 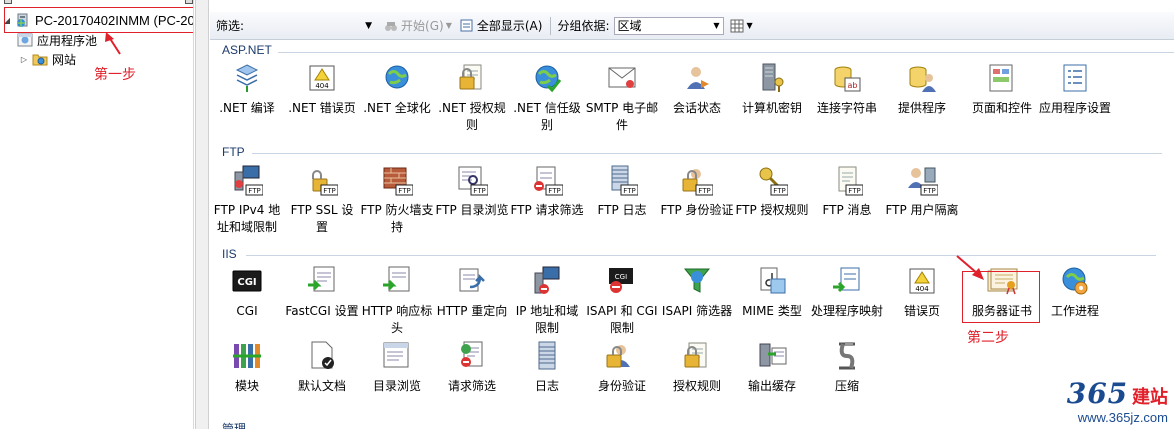 What do you see at coordinates (922, 292) in the screenshot?
I see `feature-error-page: 404 错误页` at bounding box center [922, 292].